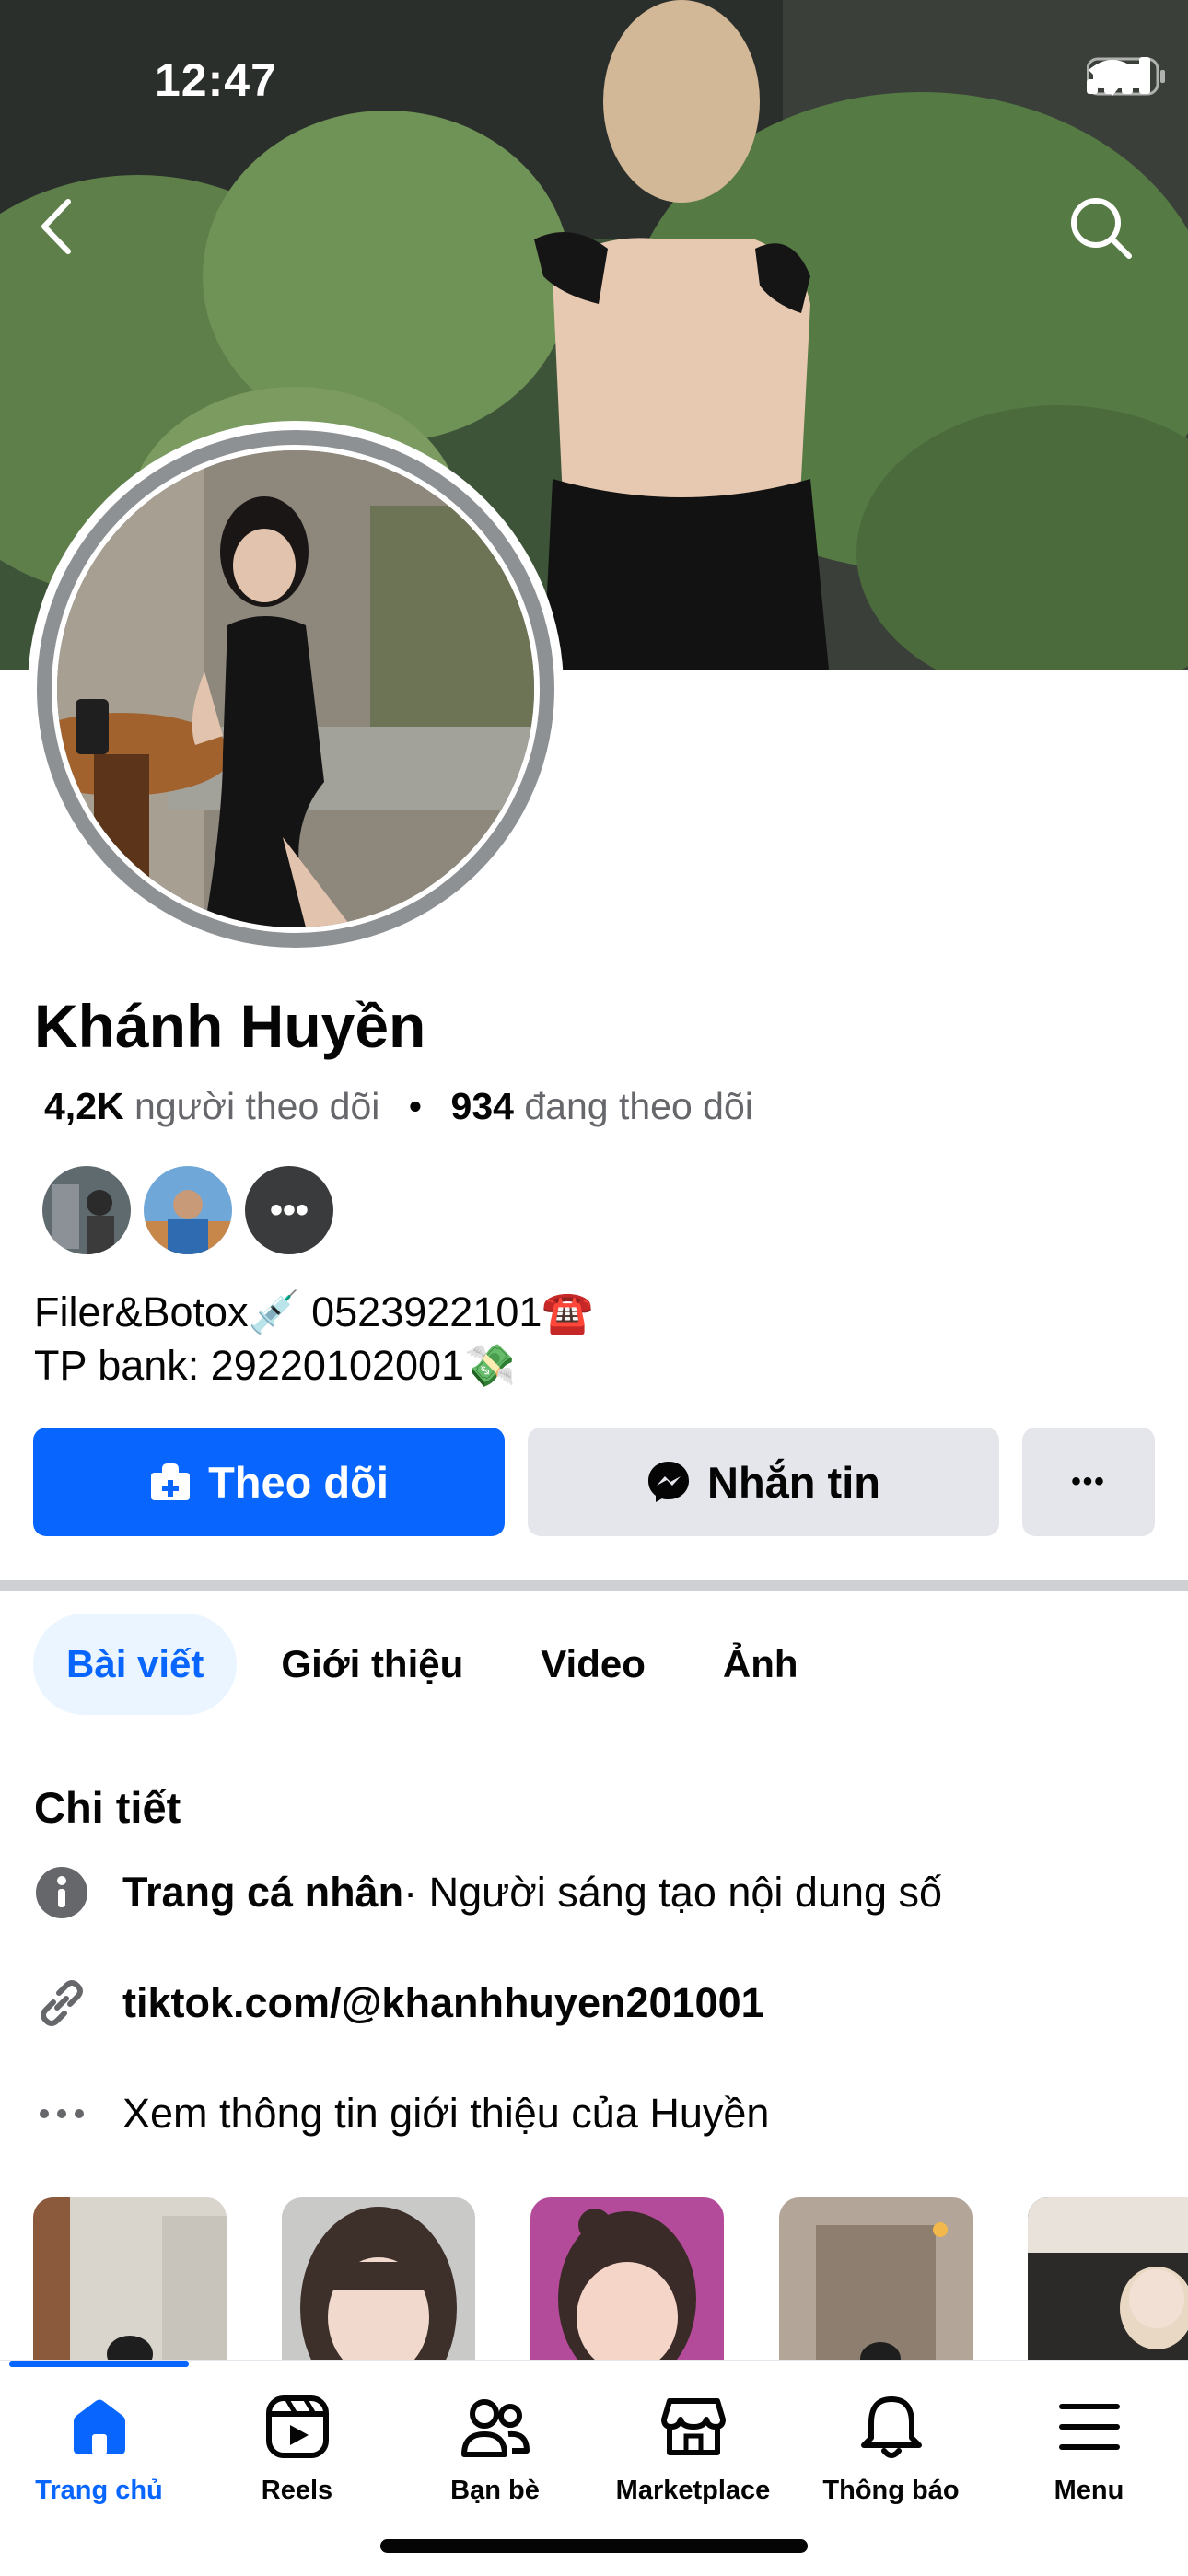  What do you see at coordinates (297, 2426) in the screenshot?
I see `reels-icon` at bounding box center [297, 2426].